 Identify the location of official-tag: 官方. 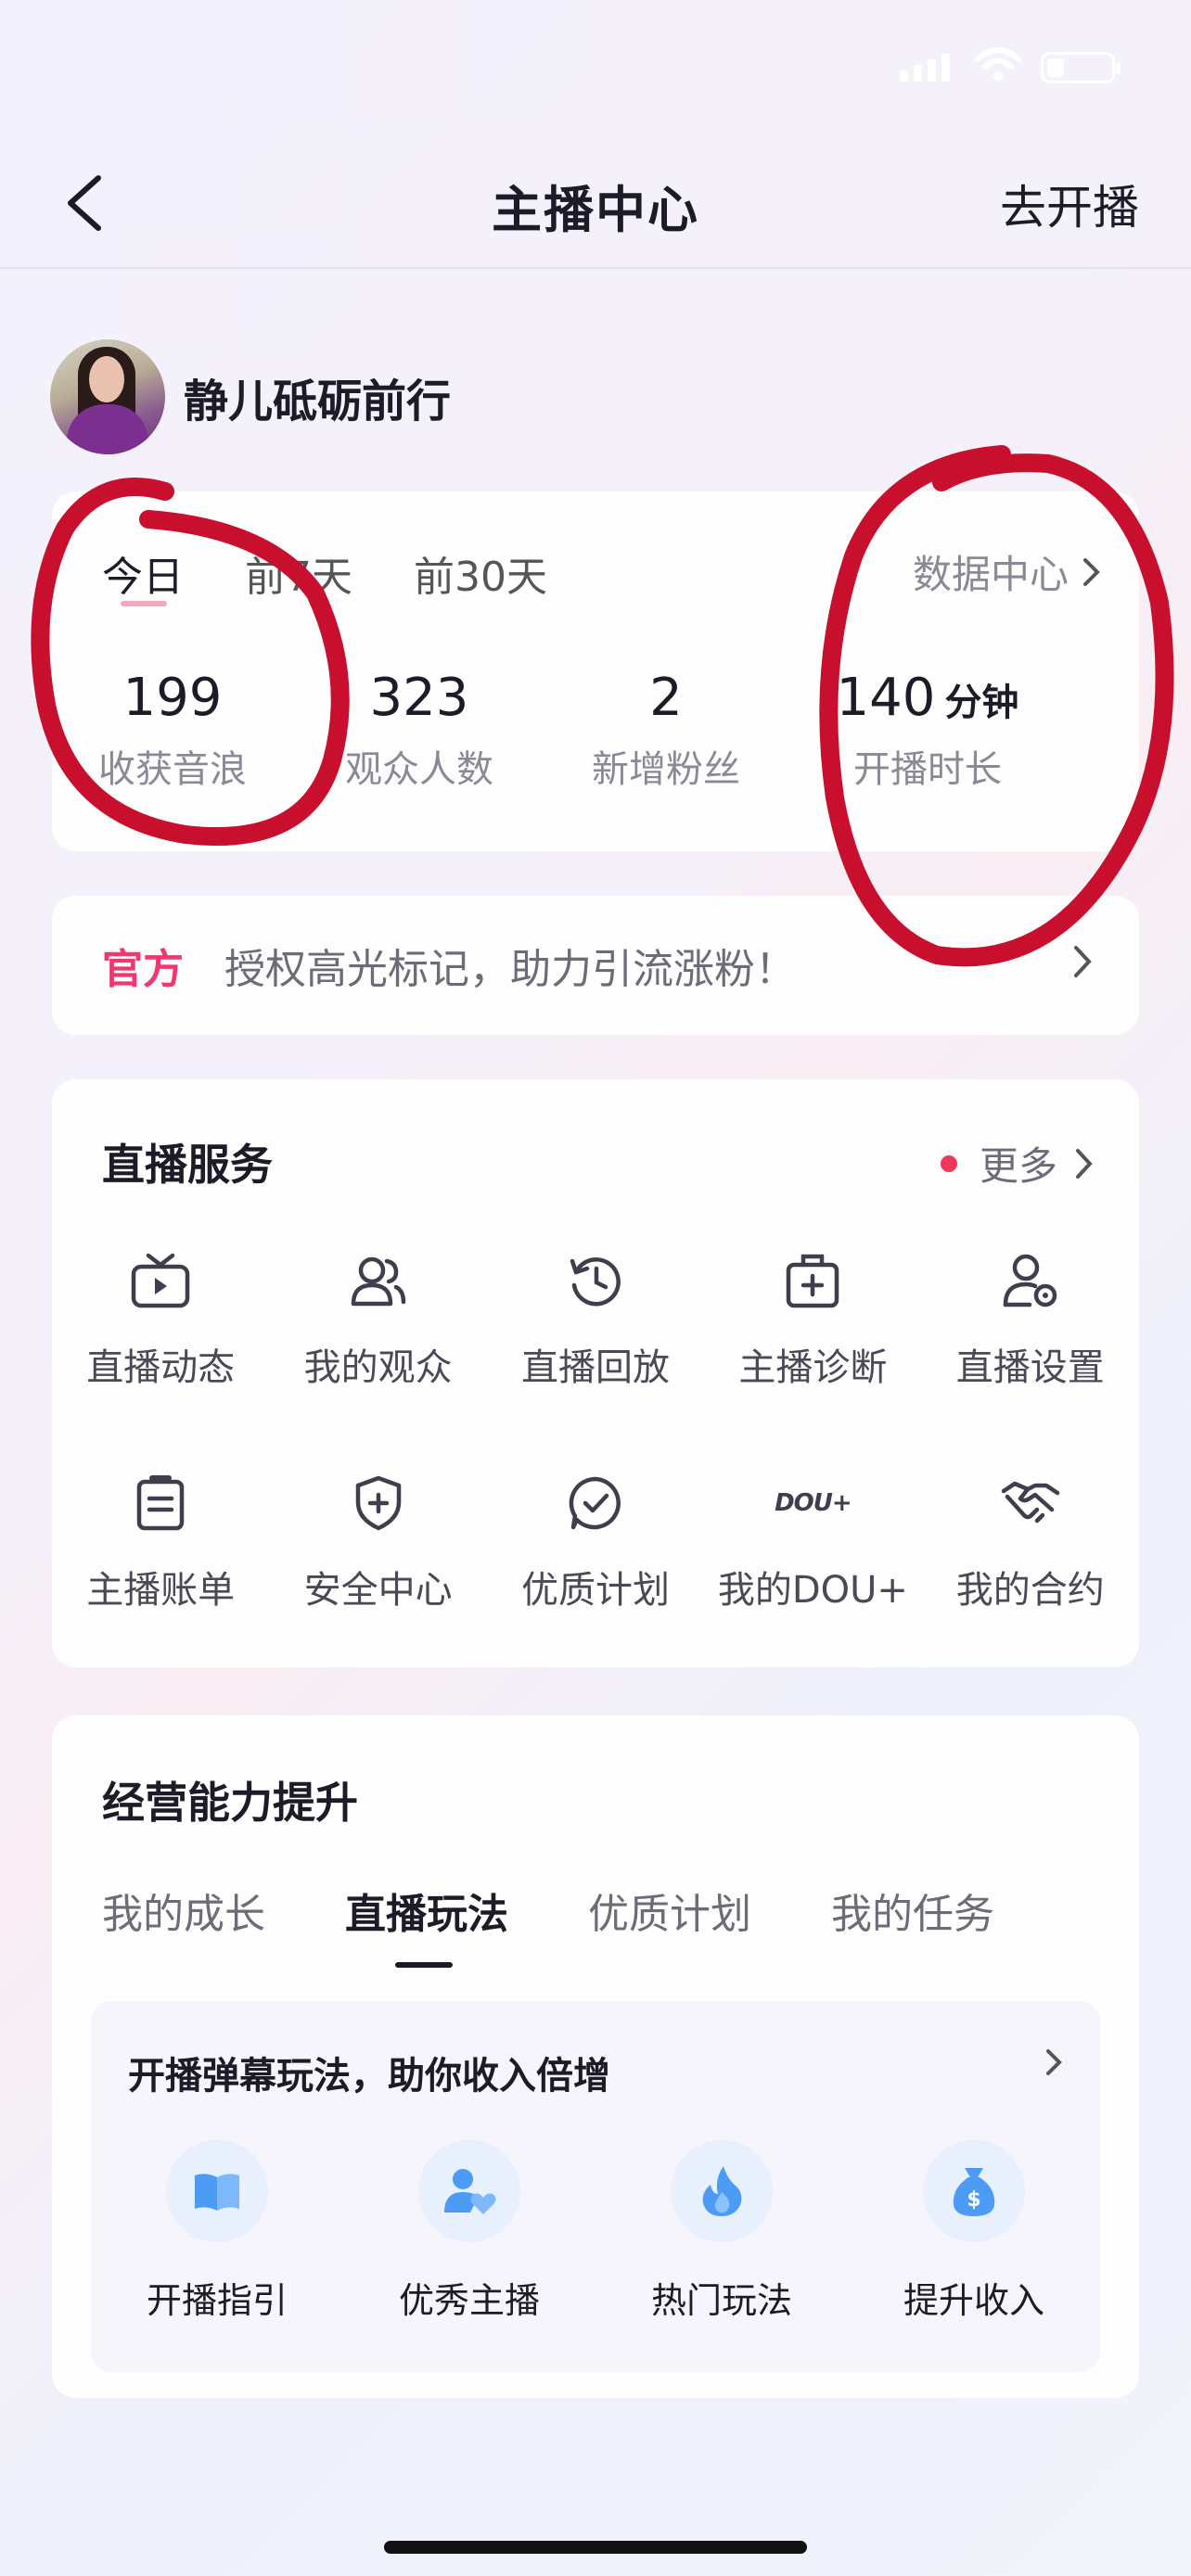
(143, 970).